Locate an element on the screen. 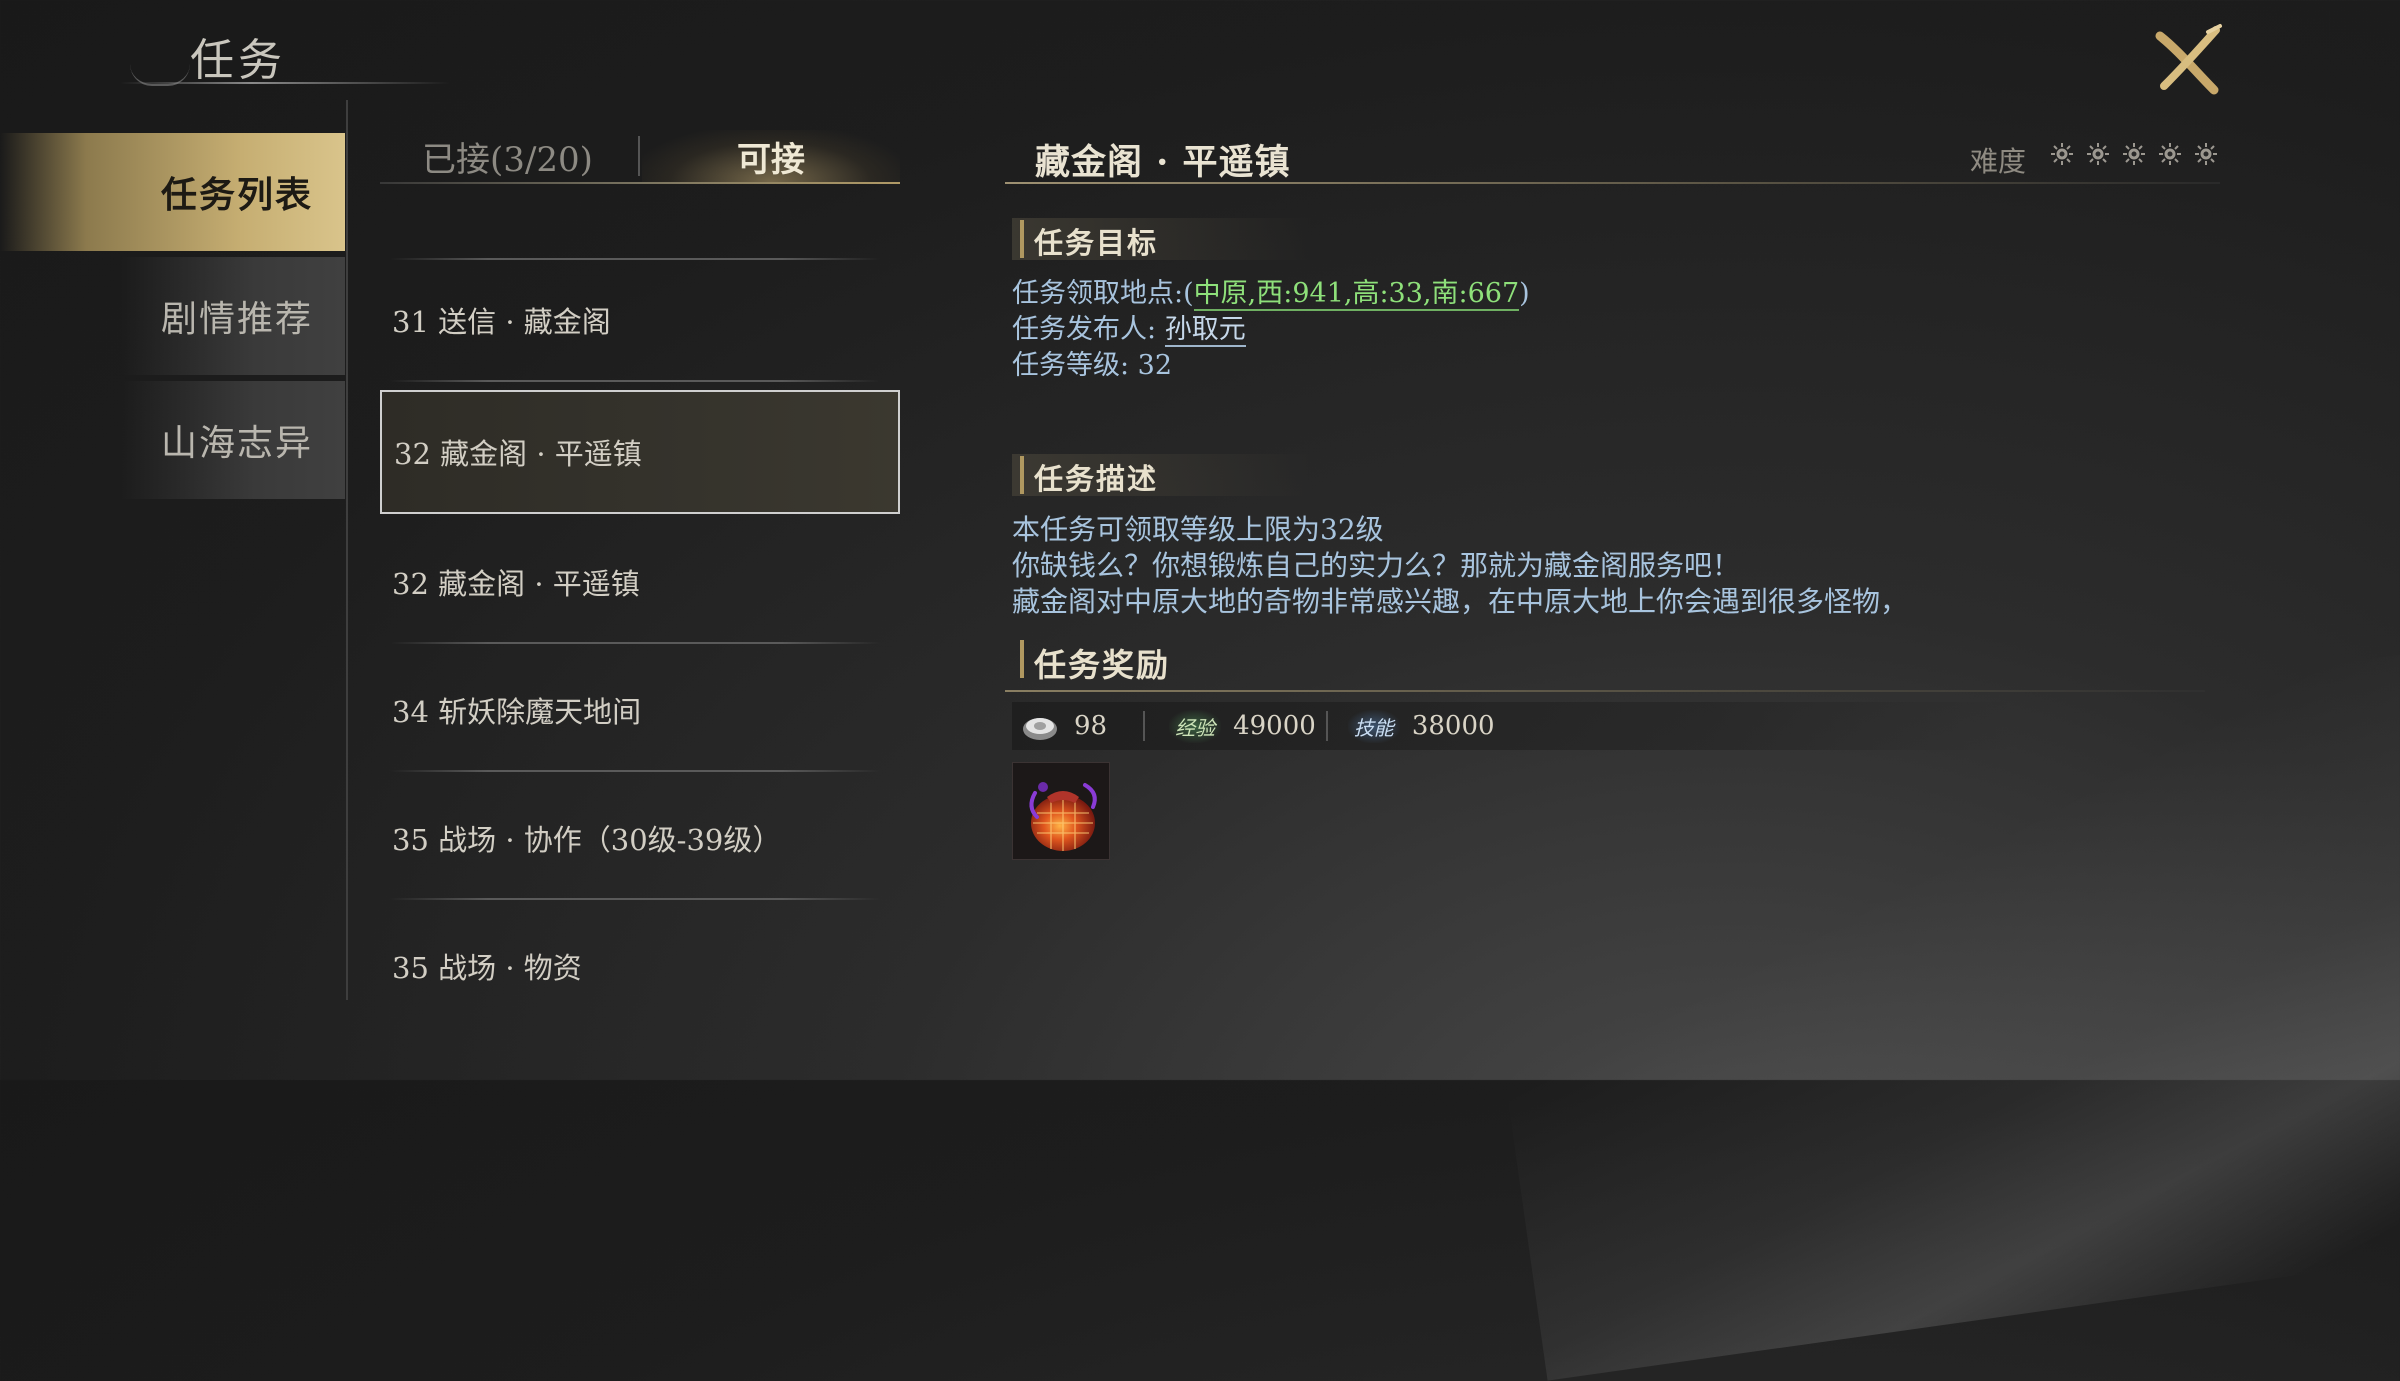  description-line: 本任务可领取等级上限为32级 is located at coordinates (1198, 529).